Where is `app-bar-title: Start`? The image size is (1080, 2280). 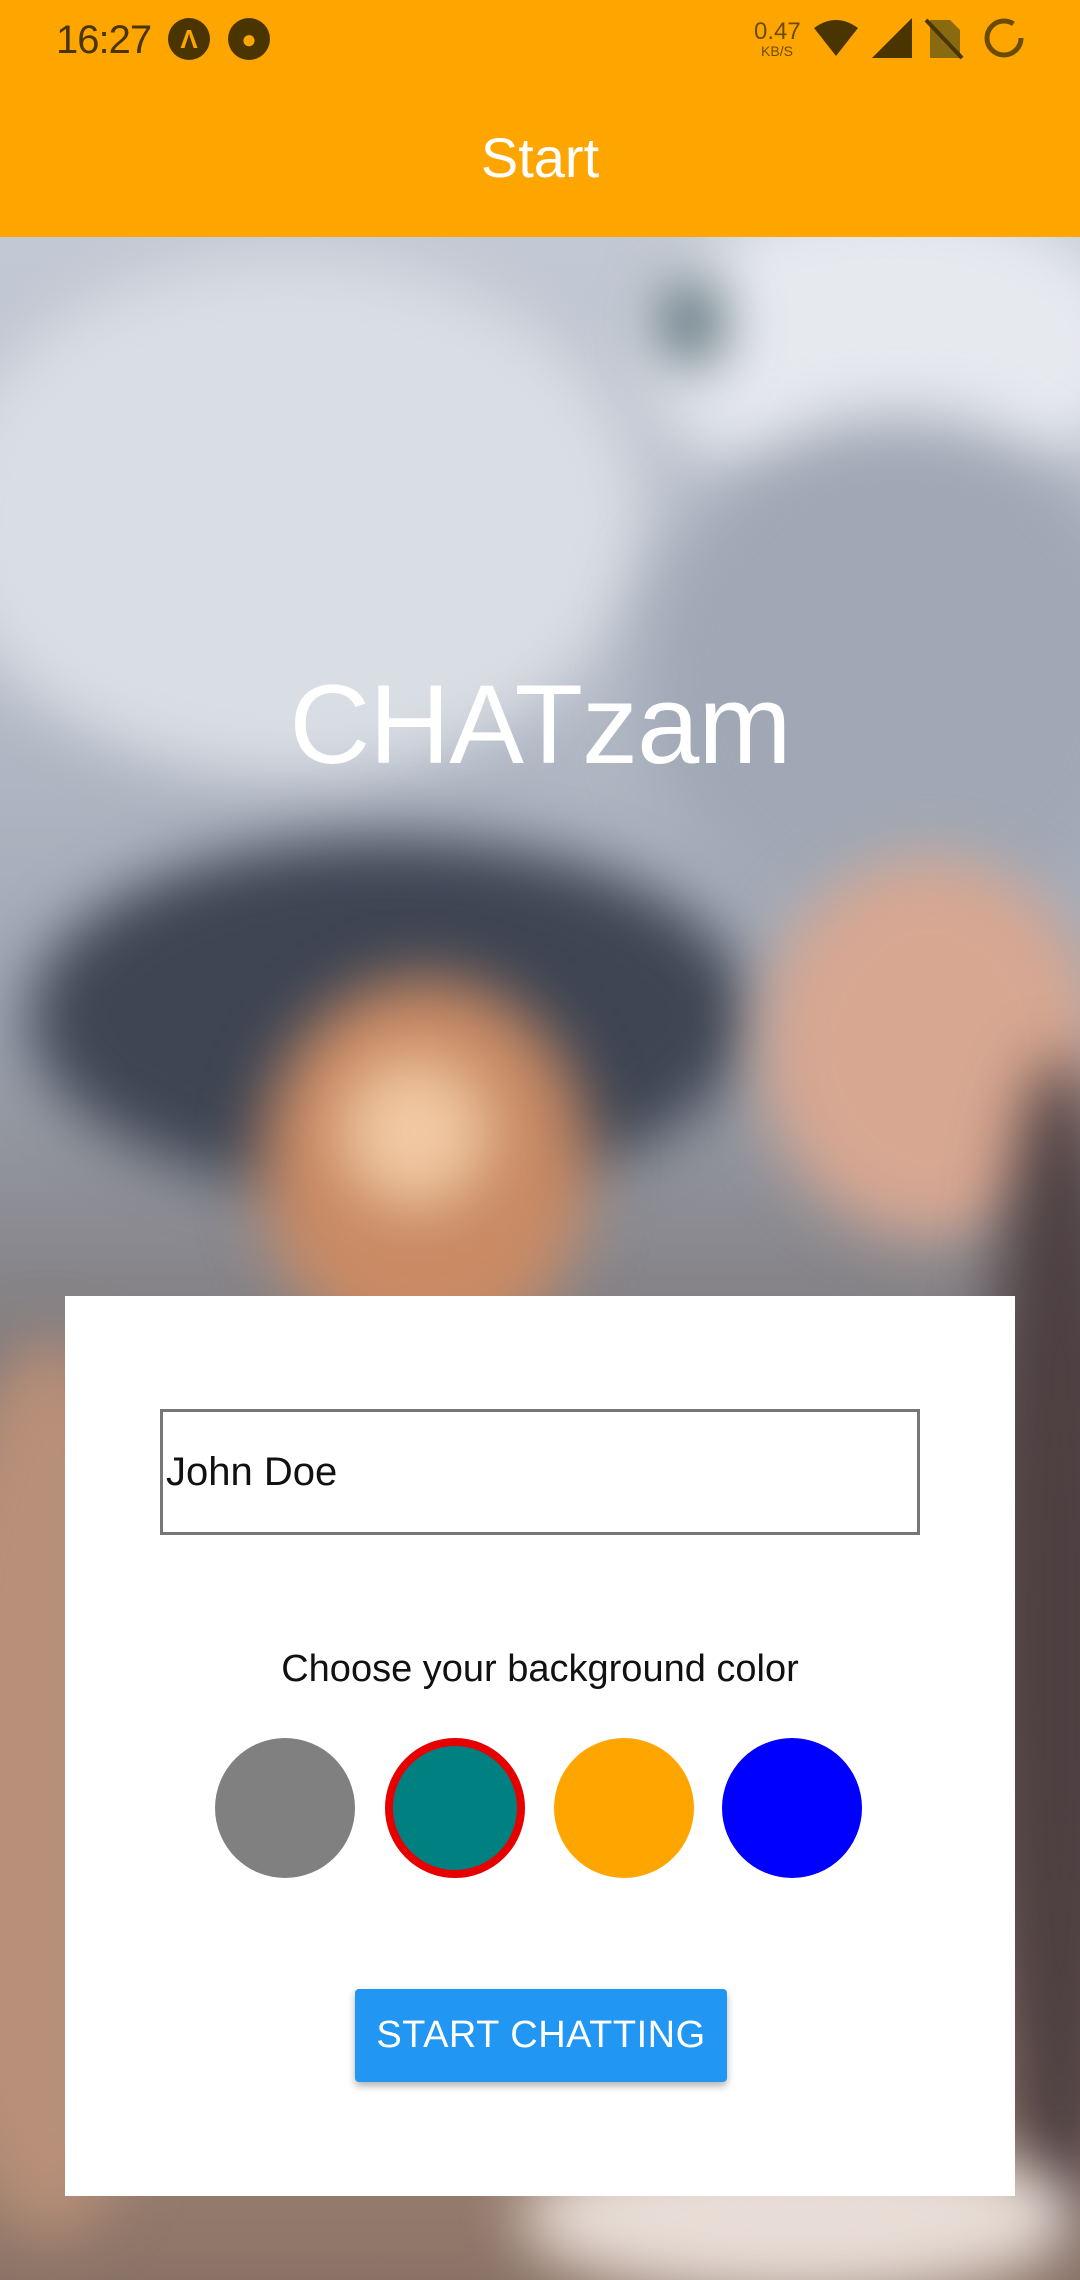 app-bar-title: Start is located at coordinates (540, 157).